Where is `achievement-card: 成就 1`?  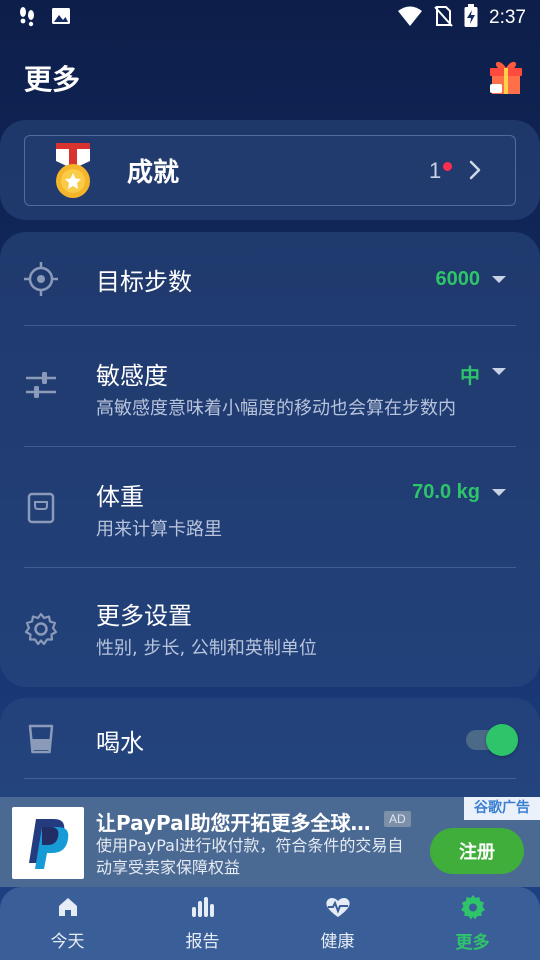
achievement-card: 成就 1 is located at coordinates (270, 170).